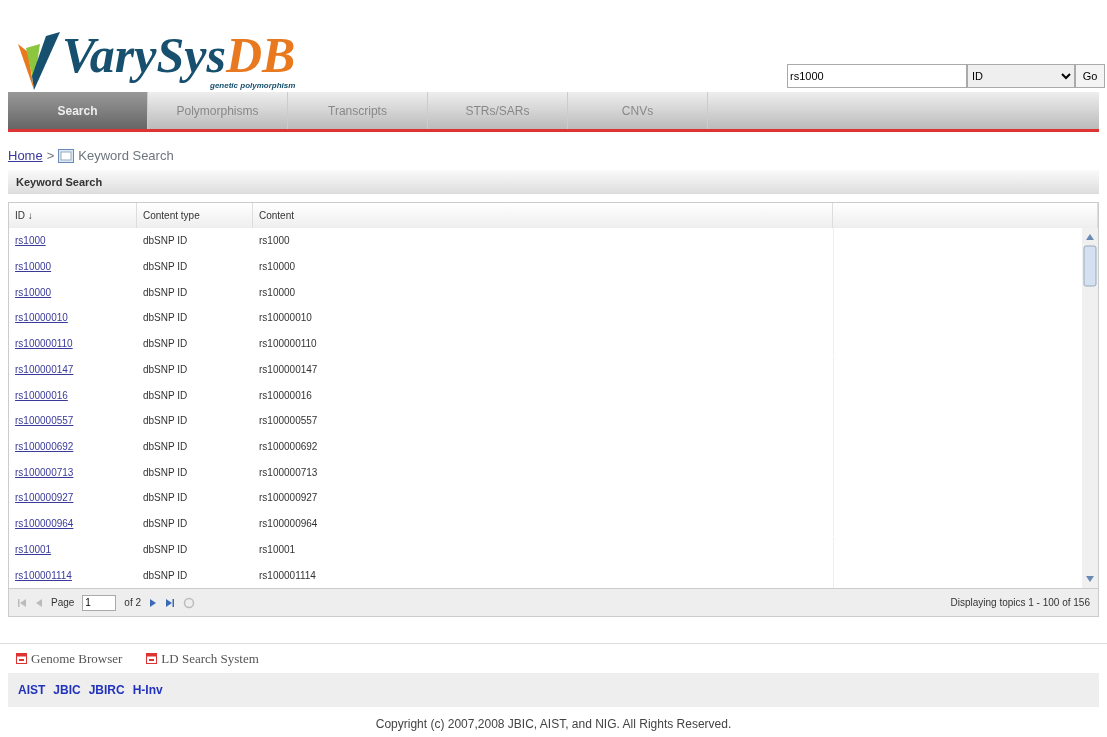 The height and width of the screenshot is (737, 1107). I want to click on table-cell-text: rs1000, so click(274, 241).